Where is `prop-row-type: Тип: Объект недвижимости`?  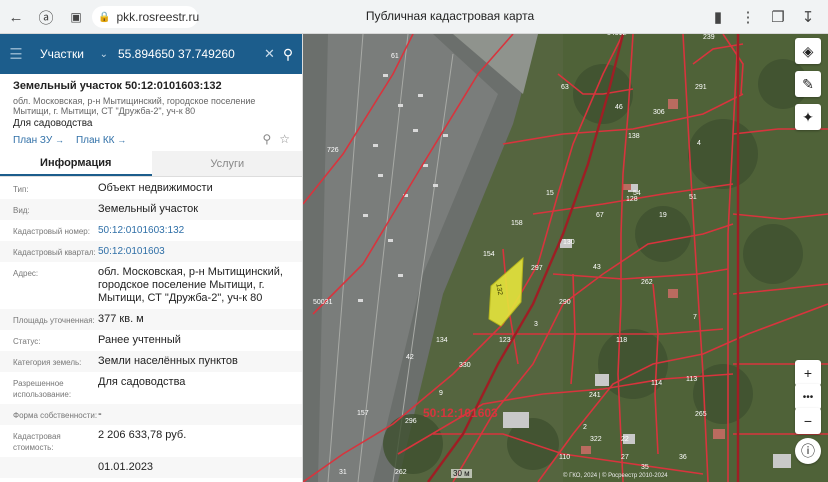
prop-row-type: Тип: Объект недвижимости is located at coordinates (151, 188).